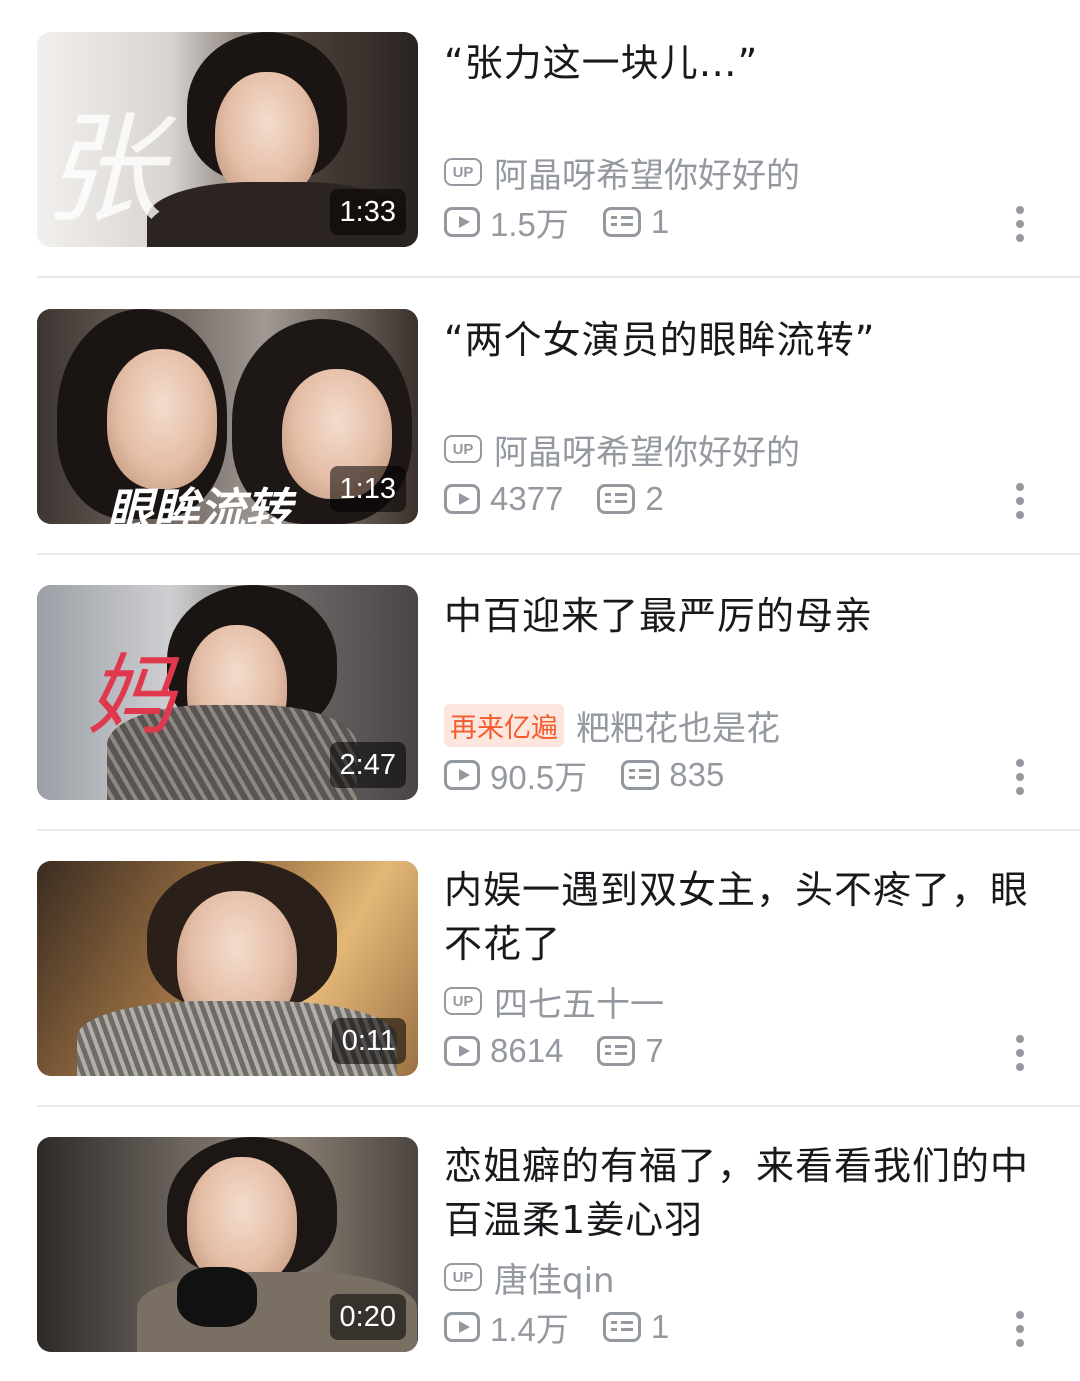 Image resolution: width=1080 pixels, height=1381 pixels. Describe the element at coordinates (252, 695) in the screenshot. I see `thumbnail-overlay-text: 妈 妈` at that location.